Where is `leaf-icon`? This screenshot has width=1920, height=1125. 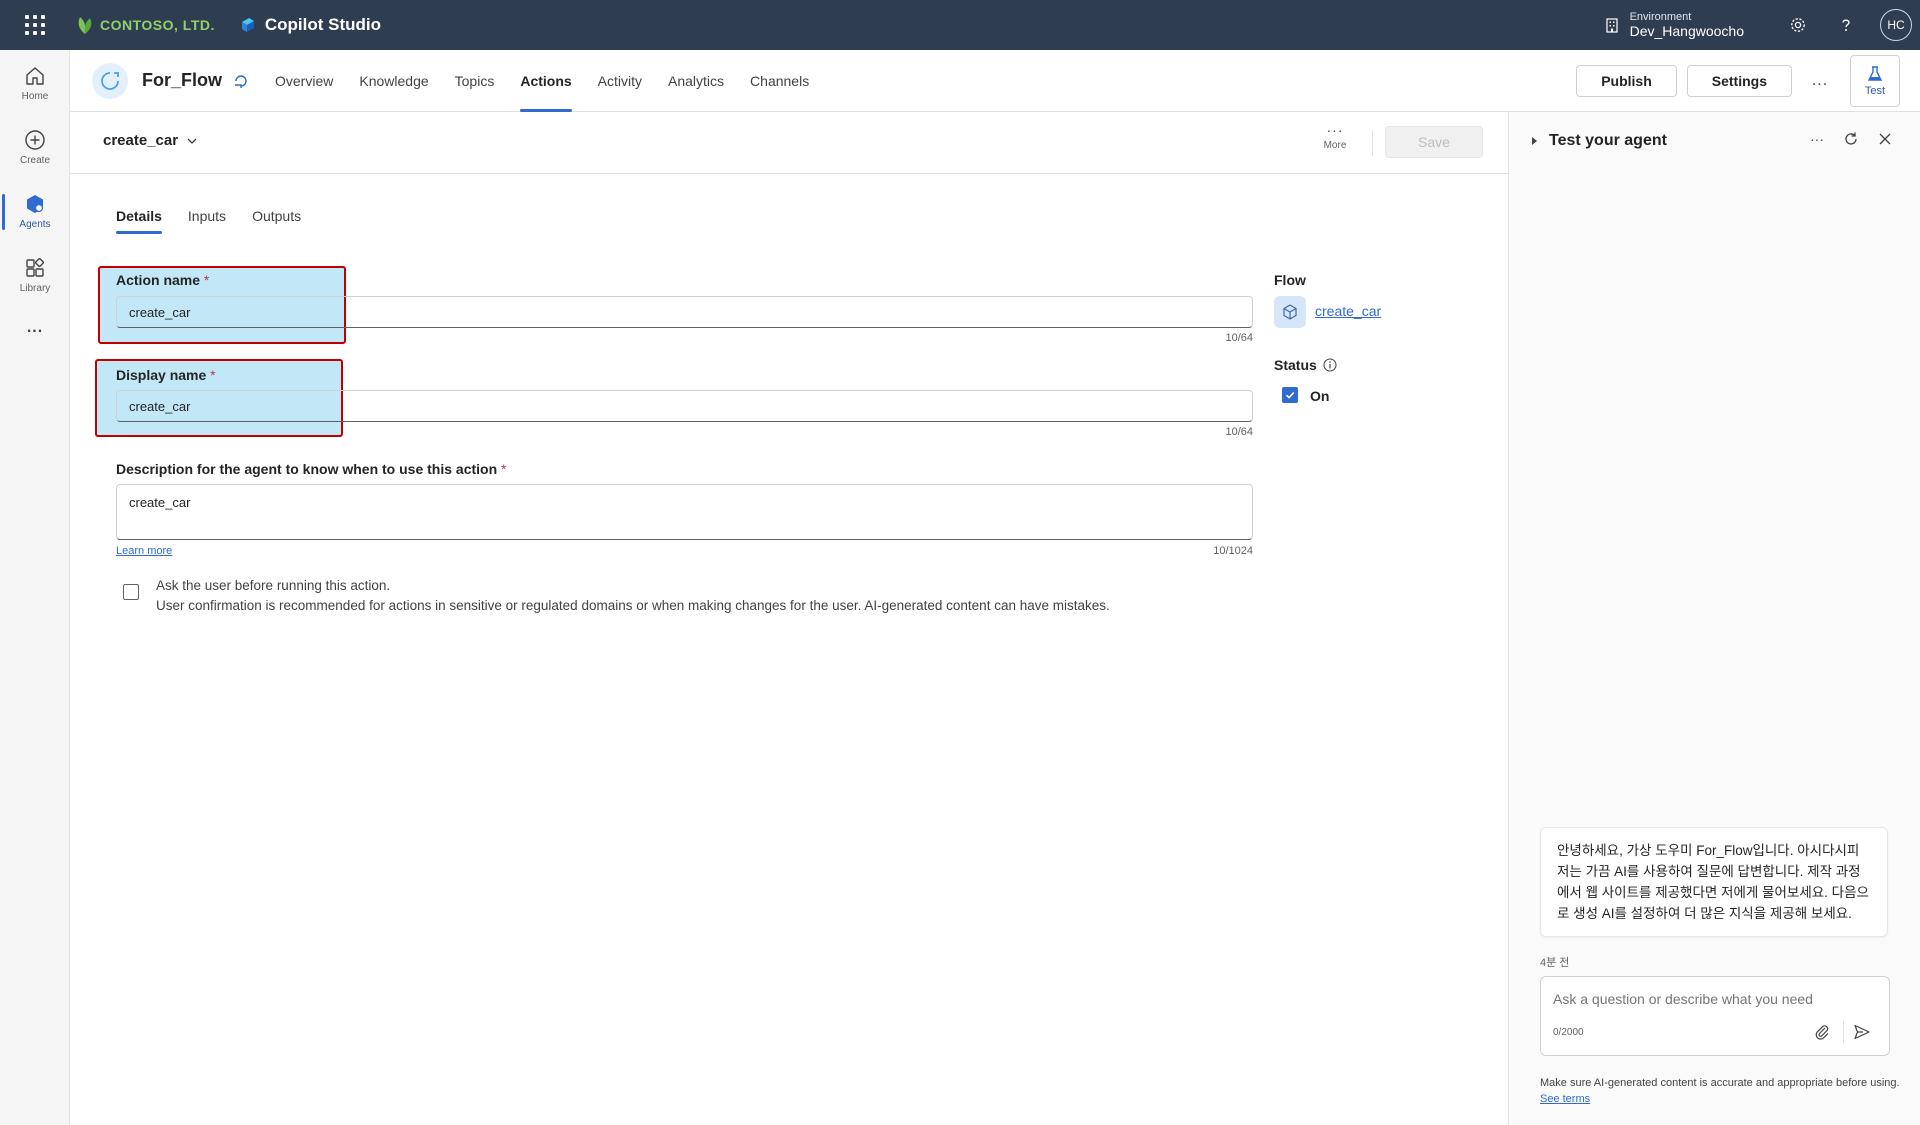 leaf-icon is located at coordinates (85, 25).